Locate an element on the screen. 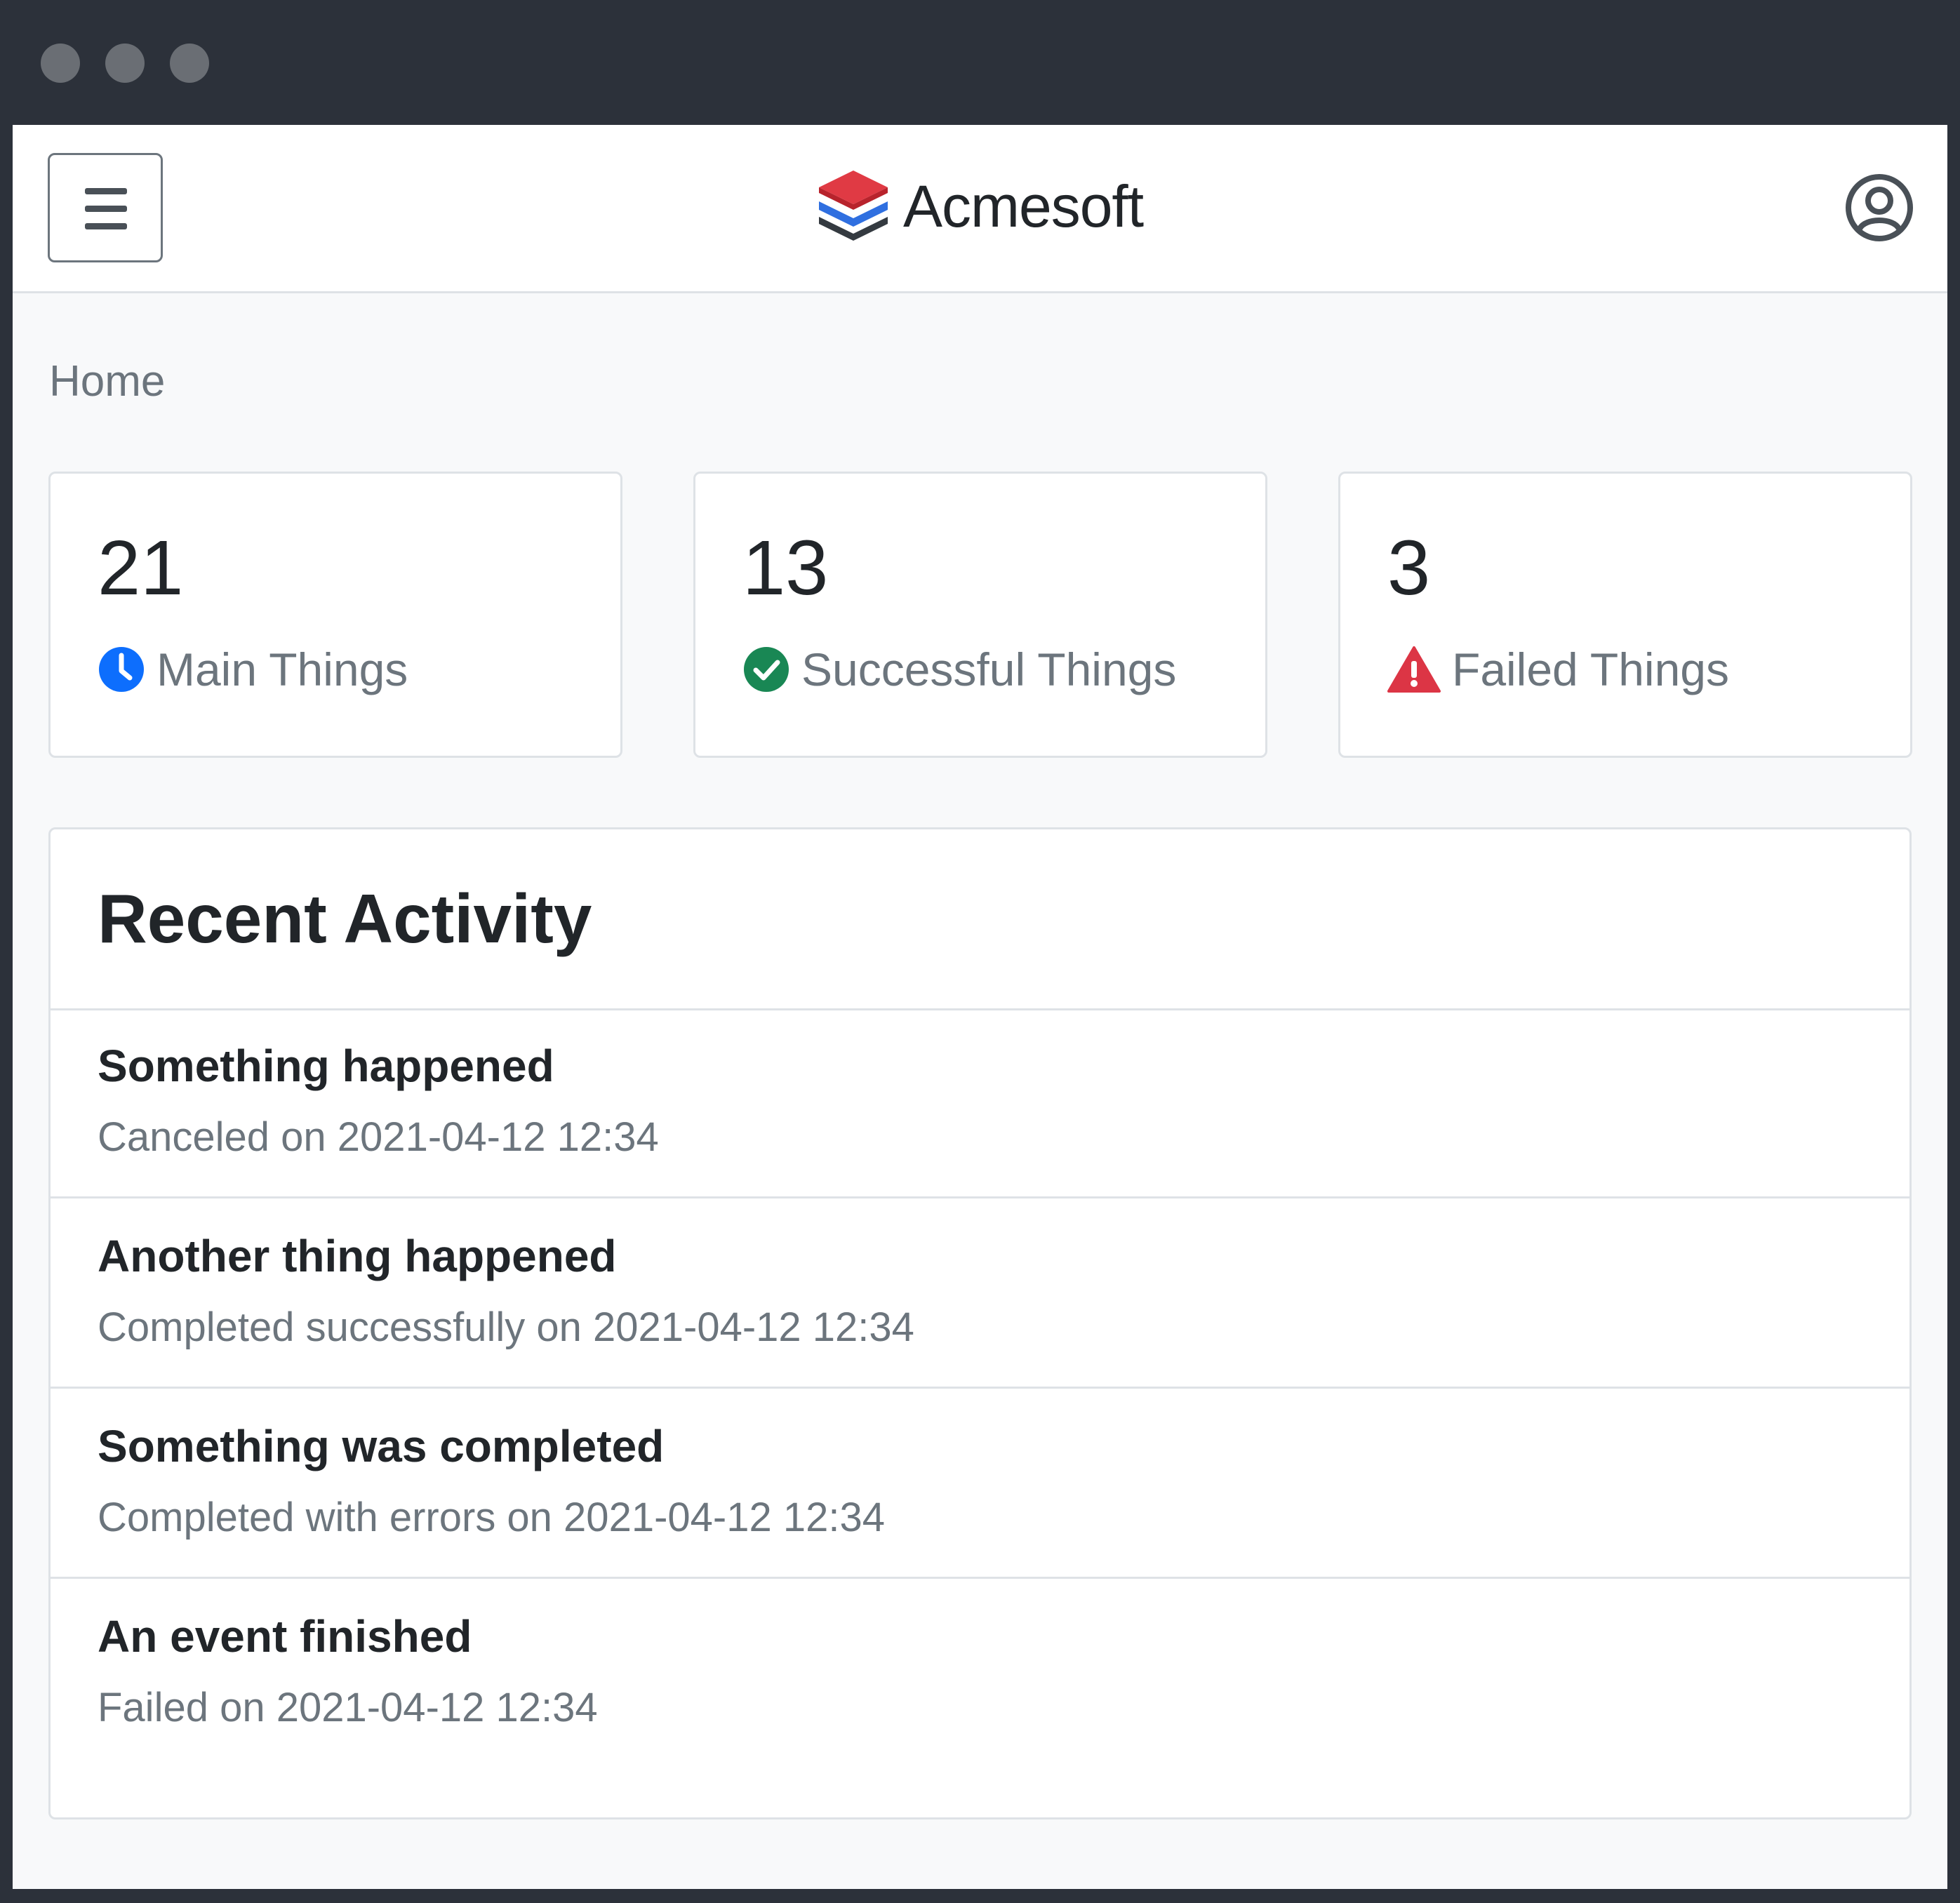 This screenshot has width=1960, height=1903. brand-name: Acmesoft is located at coordinates (1023, 206).